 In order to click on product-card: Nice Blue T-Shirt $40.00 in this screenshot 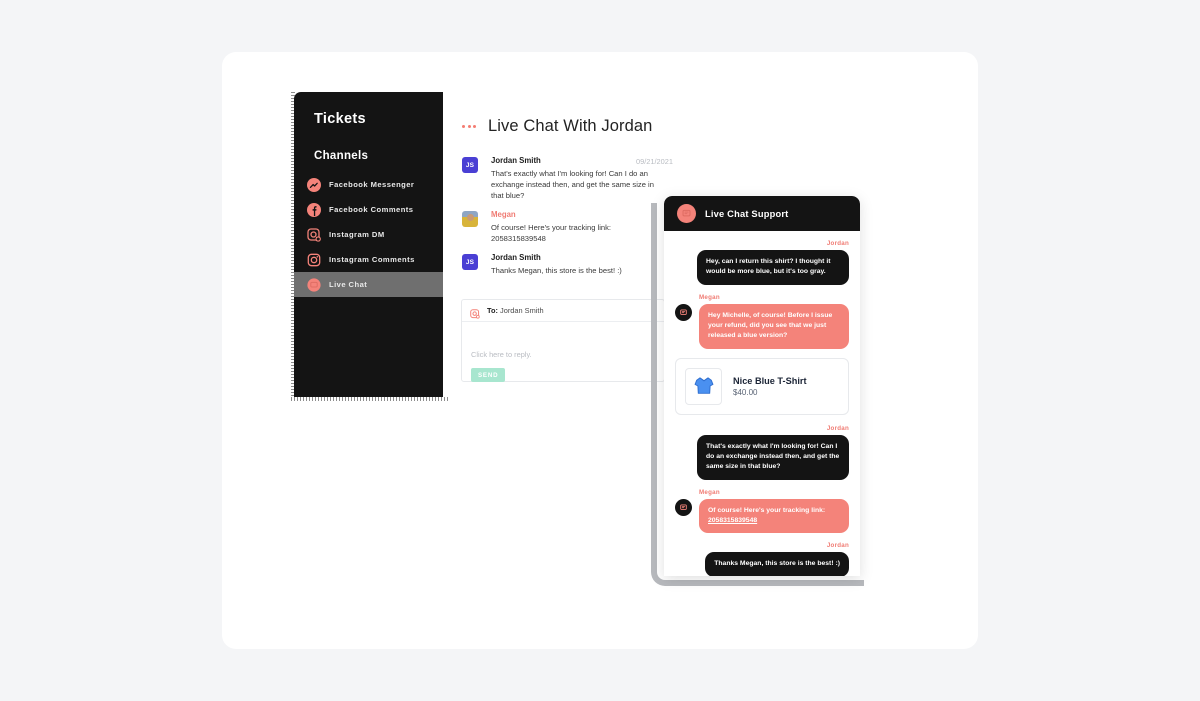, I will do `click(762, 386)`.